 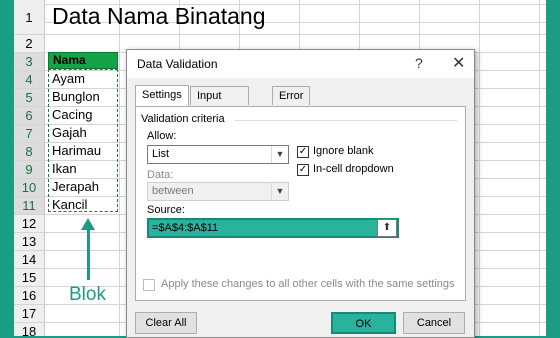 I want to click on dialog-title: Data Validation, so click(x=177, y=64).